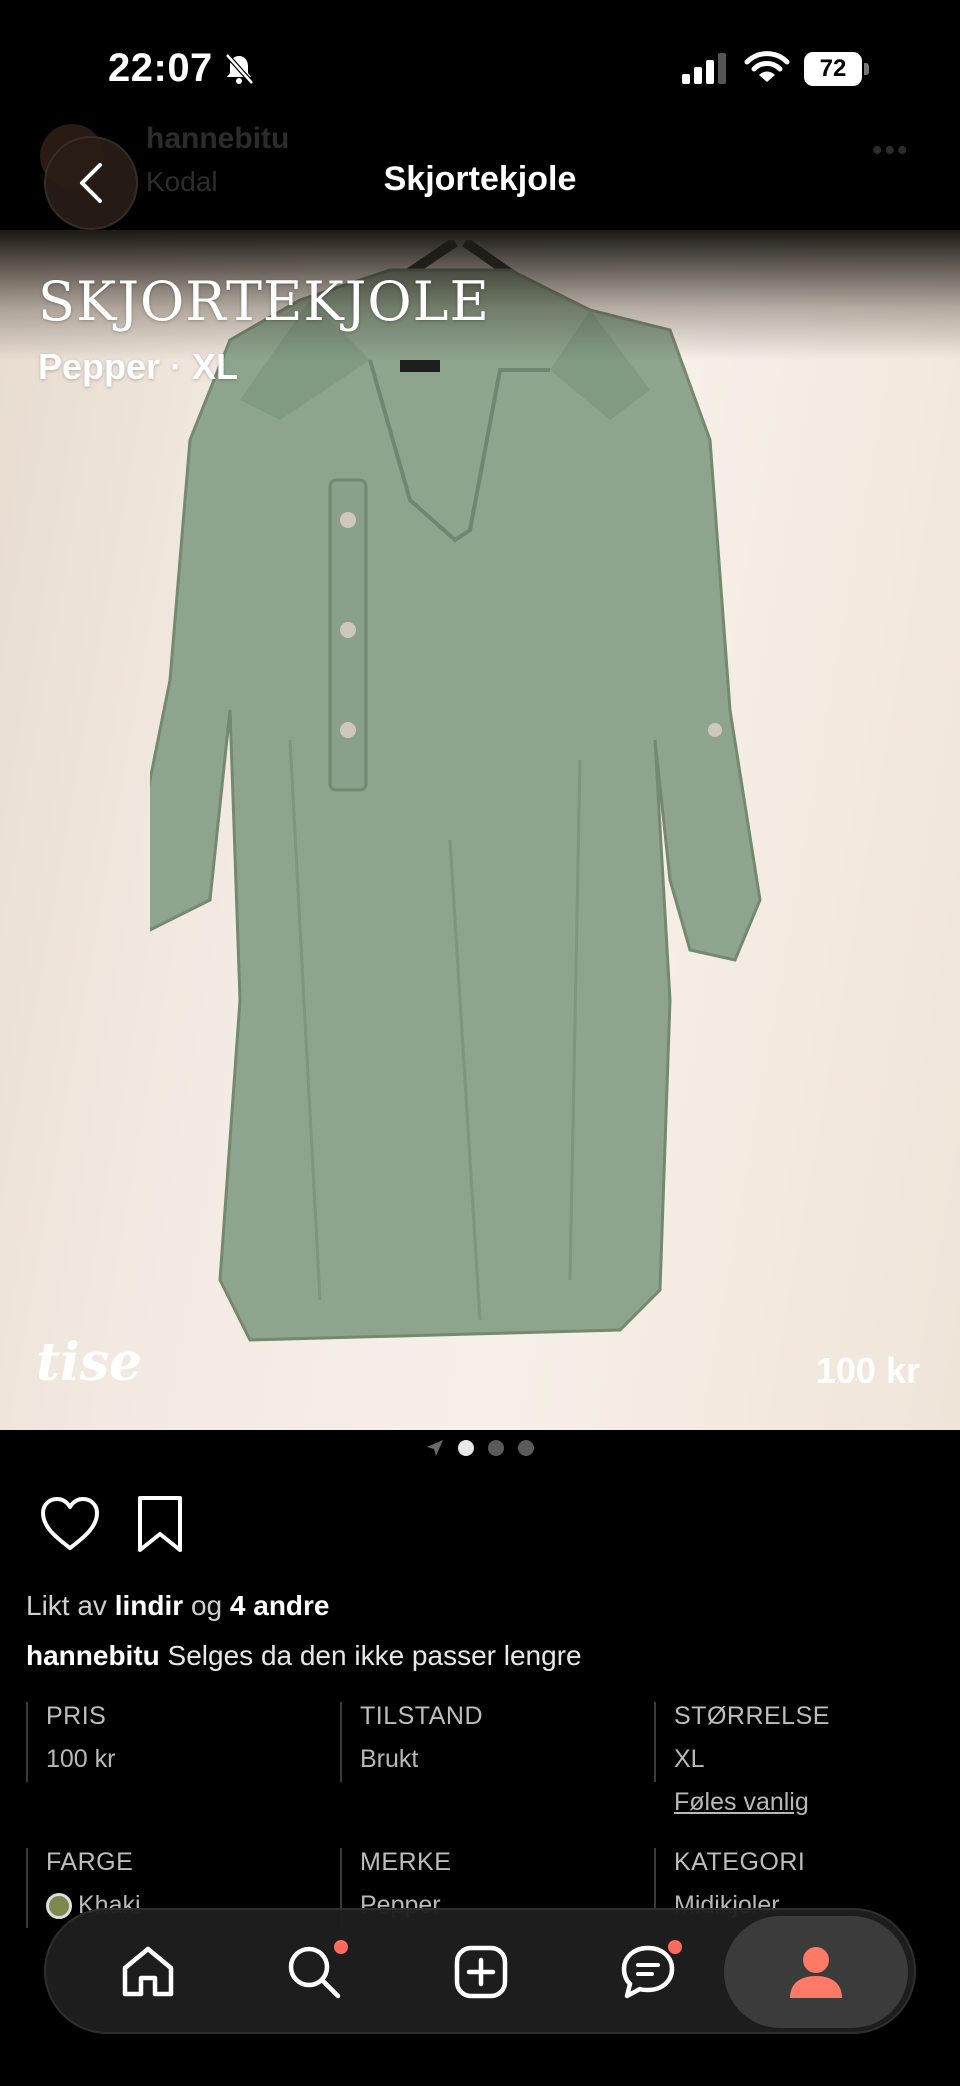 The image size is (960, 2086). What do you see at coordinates (59, 1906) in the screenshot?
I see `color-swatch` at bounding box center [59, 1906].